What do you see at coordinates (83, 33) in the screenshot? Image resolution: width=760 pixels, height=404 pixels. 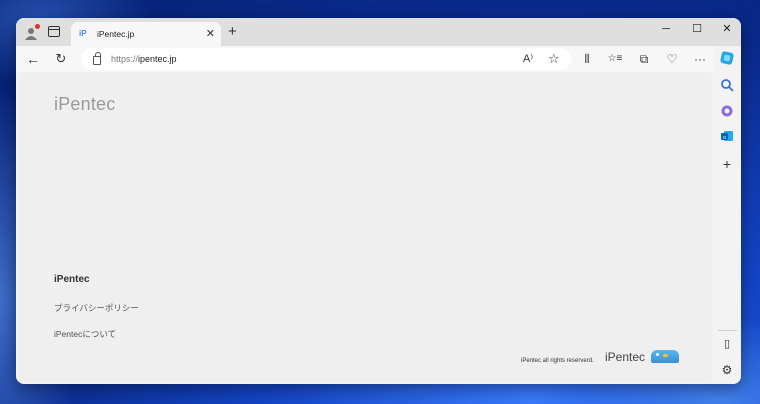 I see `site-favicon-icon: iP` at bounding box center [83, 33].